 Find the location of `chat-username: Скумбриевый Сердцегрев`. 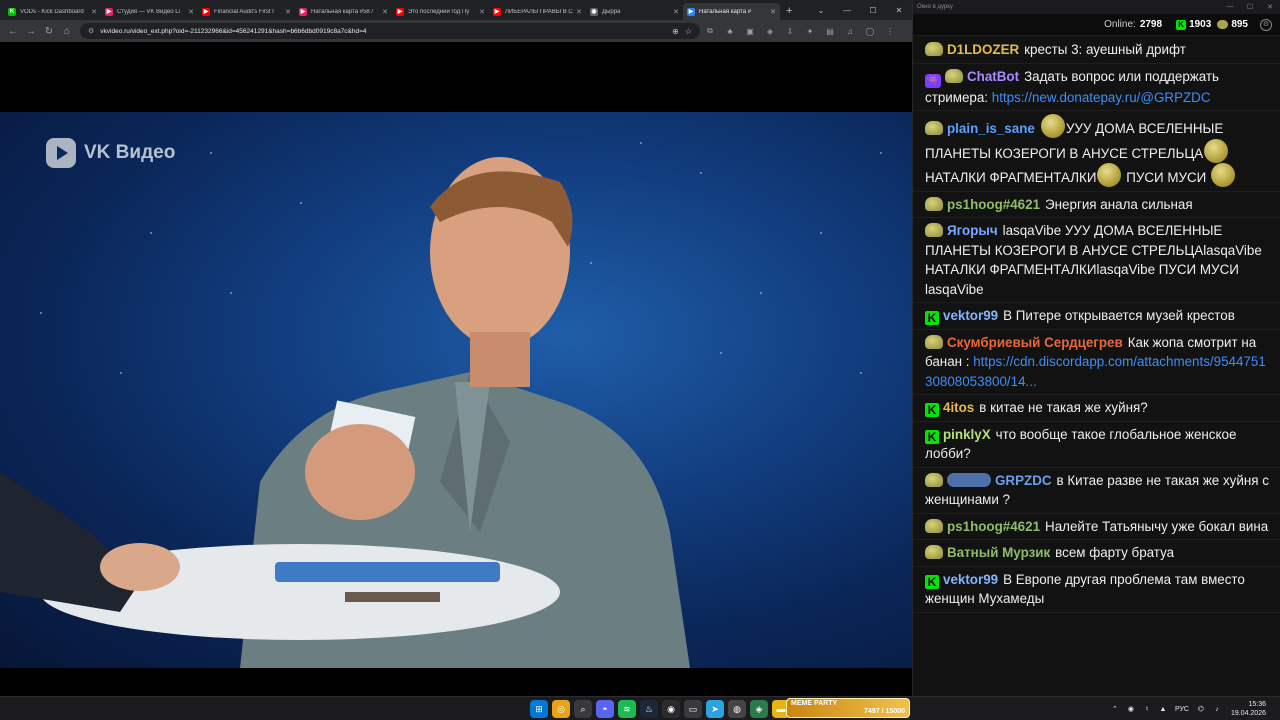

chat-username: Скумбриевый Сердцегрев is located at coordinates (1035, 342).